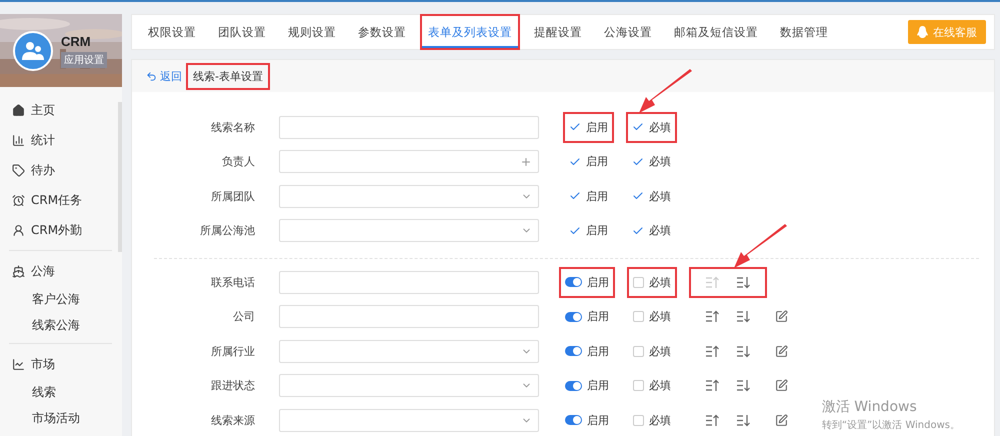 Image resolution: width=1000 pixels, height=436 pixels. Describe the element at coordinates (61, 110) in the screenshot. I see `sidebar-item: 主页` at that location.